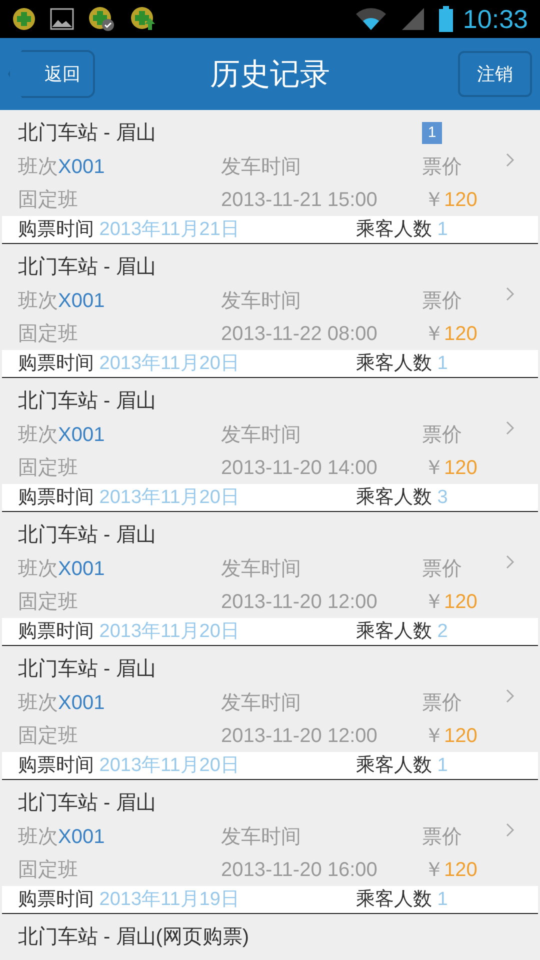 This screenshot has width=540, height=960. I want to click on record-item: 北门车站 - 眉山 班次X001 发车时间 票价 固定班 2013-11-22 08:00 ￥120 购票时间 2013年11月20日 乘客人数 1, so click(270, 311).